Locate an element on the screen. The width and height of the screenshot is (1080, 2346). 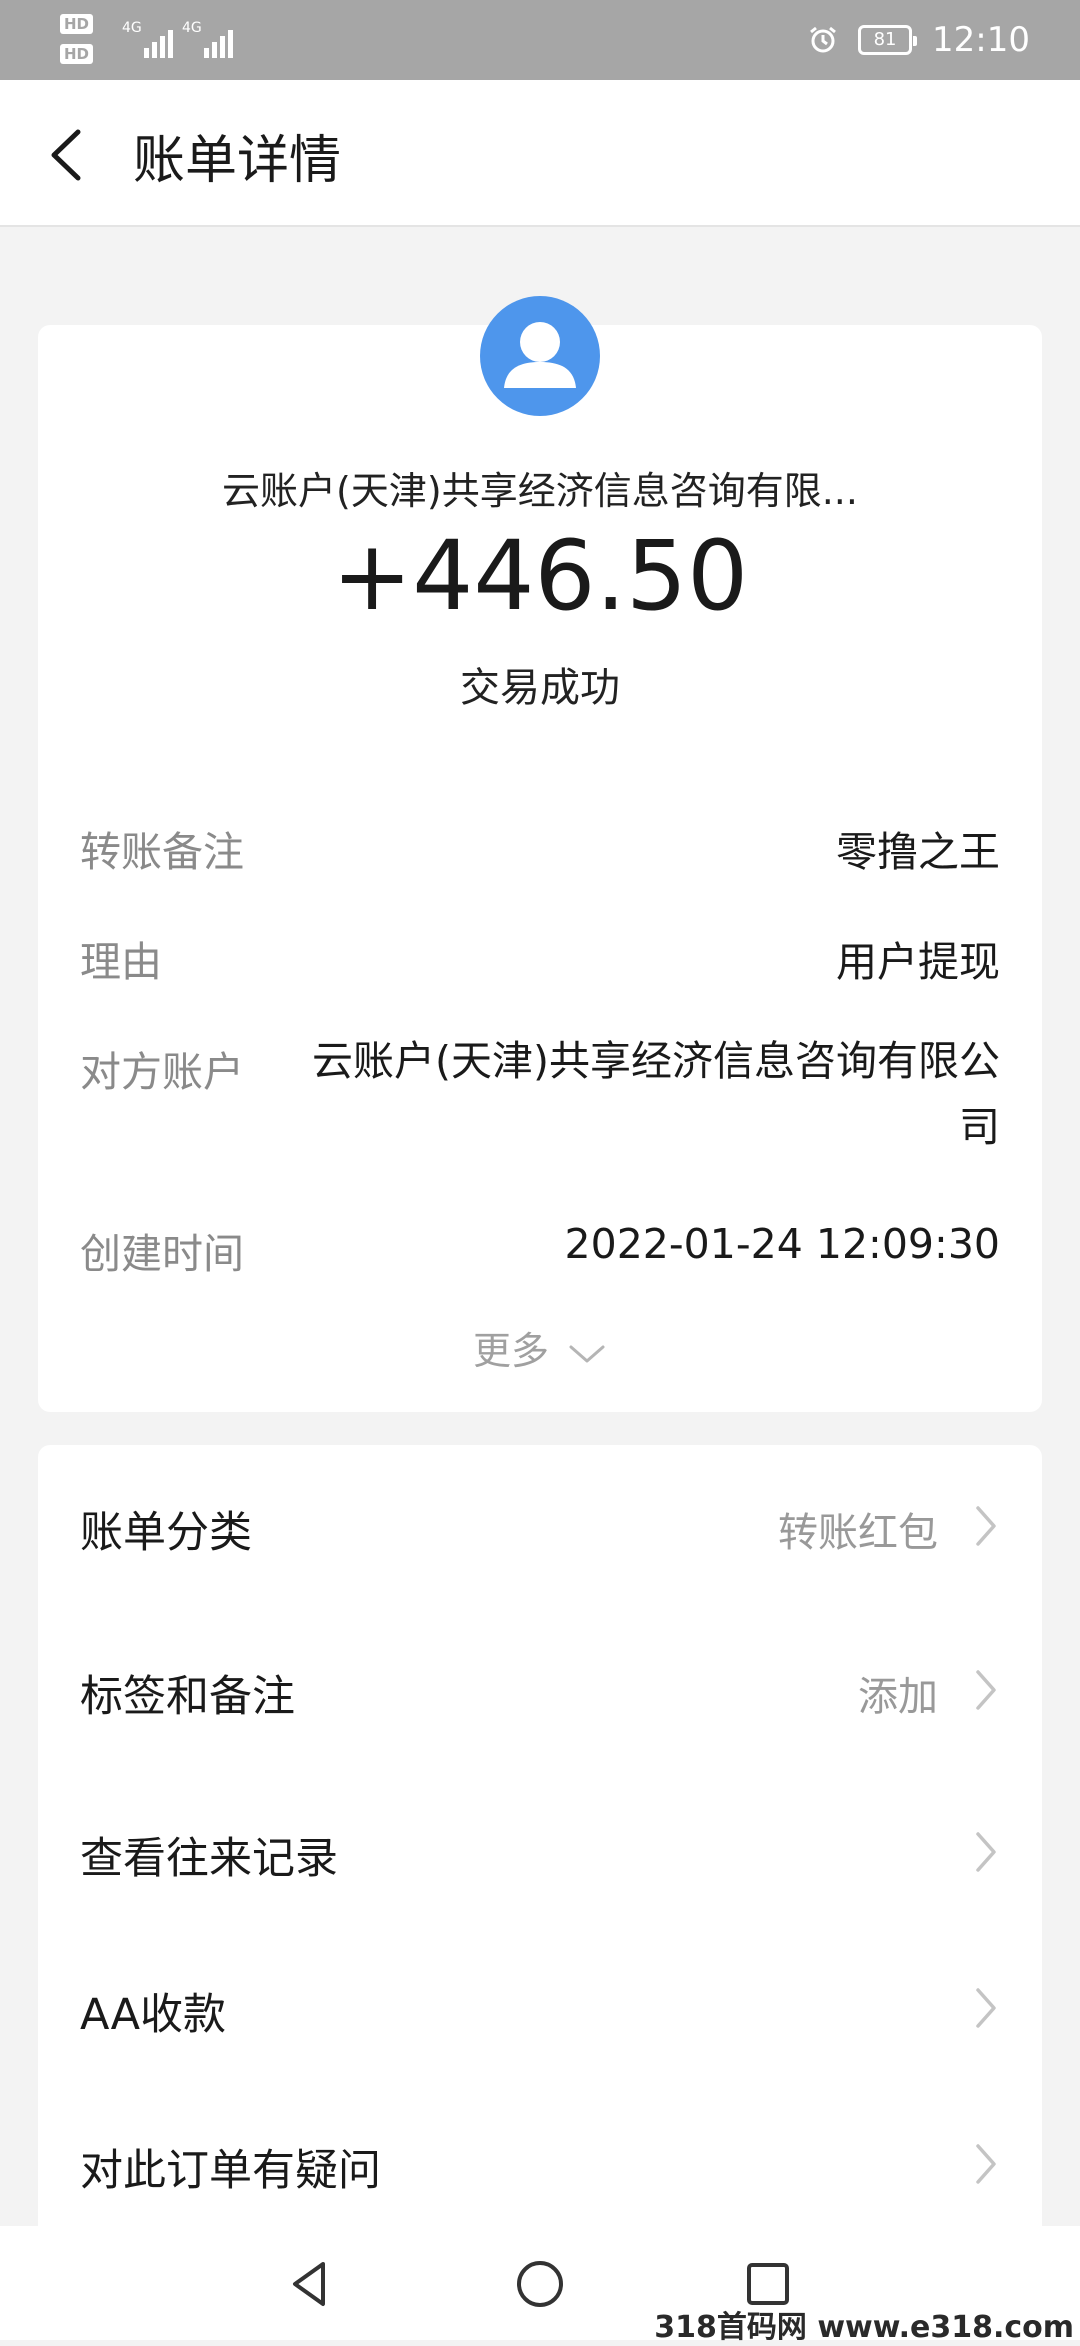
network2-label: 4G is located at coordinates (192, 28).